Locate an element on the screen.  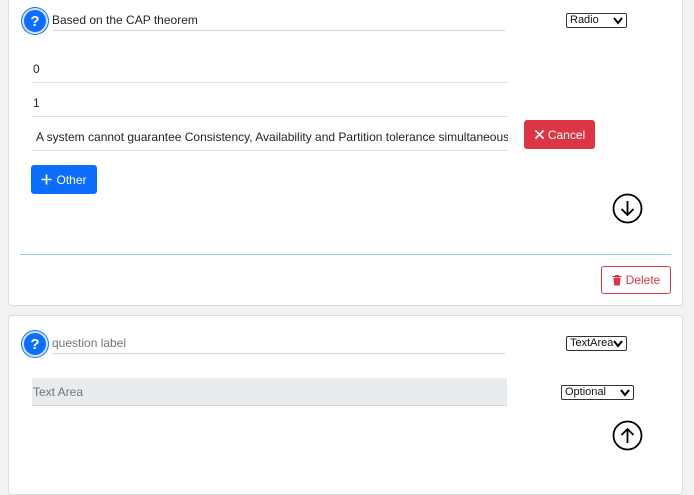
textarea-preview: Text Area is located at coordinates (269, 392).